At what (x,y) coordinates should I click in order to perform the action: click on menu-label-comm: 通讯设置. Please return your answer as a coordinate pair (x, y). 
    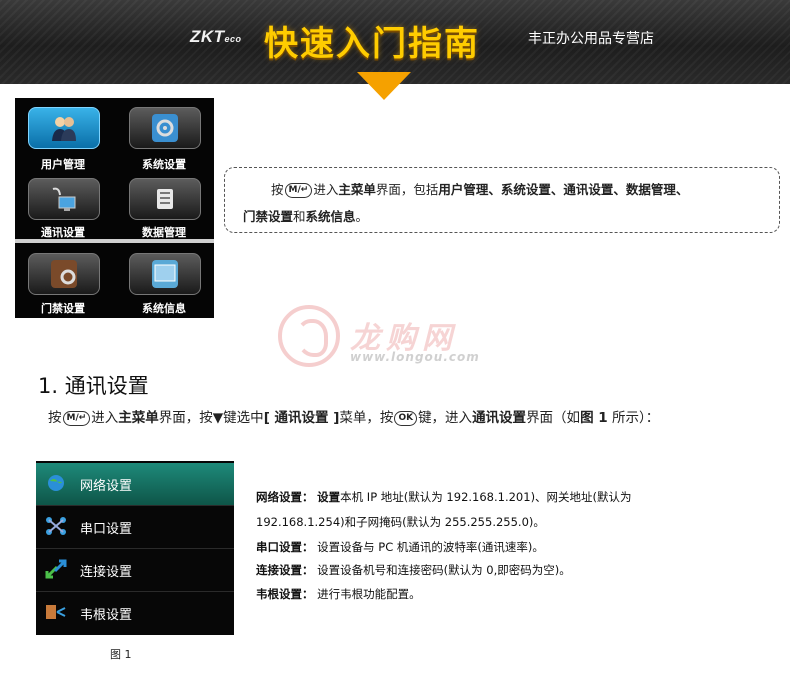
    Looking at the image, I should click on (63, 232).